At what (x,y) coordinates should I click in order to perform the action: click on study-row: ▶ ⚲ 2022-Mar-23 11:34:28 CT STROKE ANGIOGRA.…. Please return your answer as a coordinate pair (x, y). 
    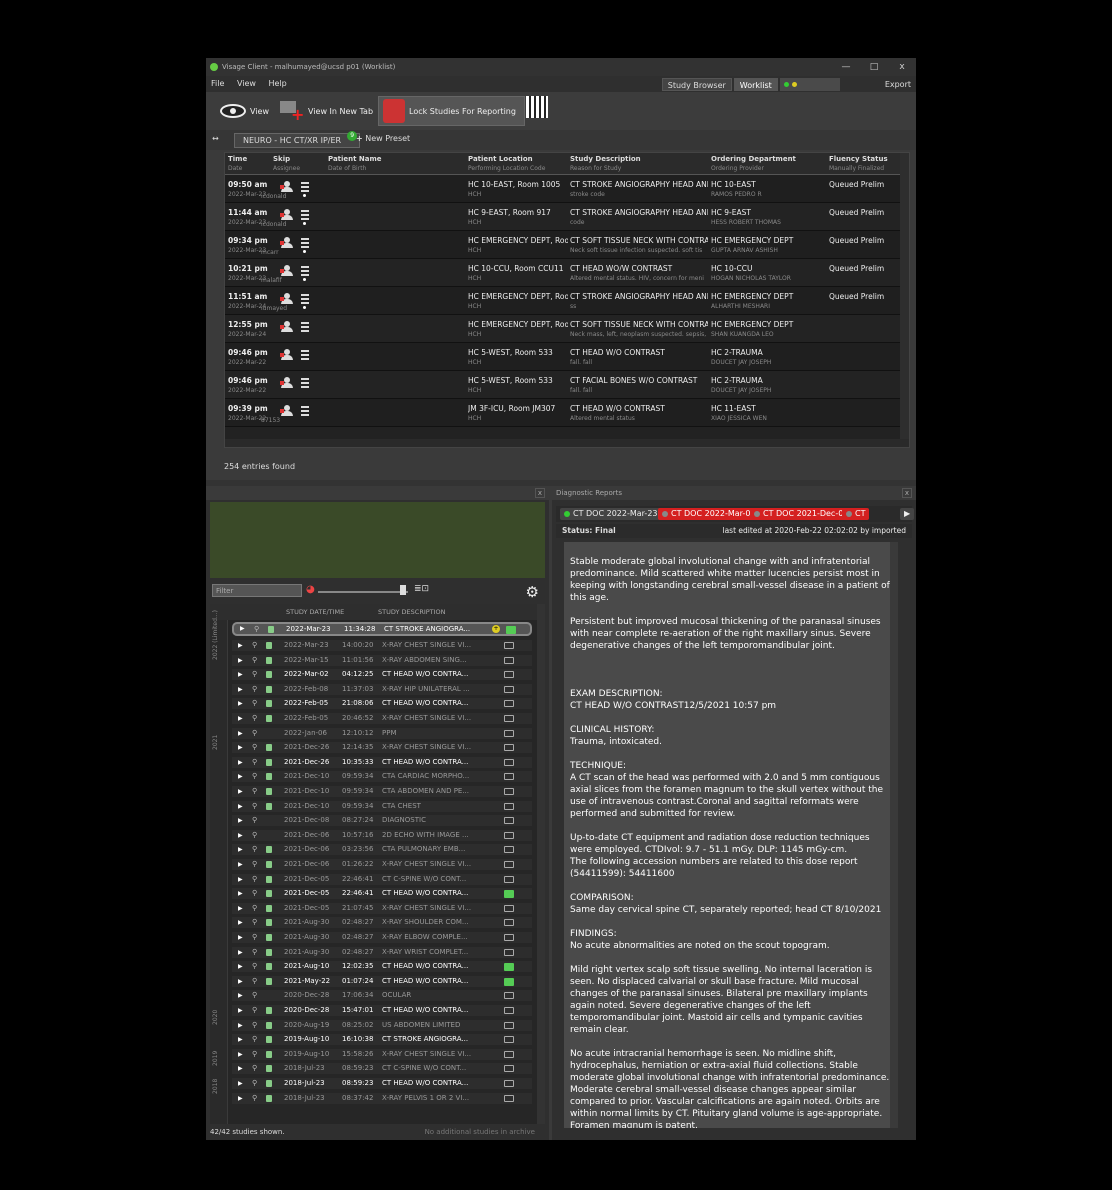
    Looking at the image, I should click on (382, 629).